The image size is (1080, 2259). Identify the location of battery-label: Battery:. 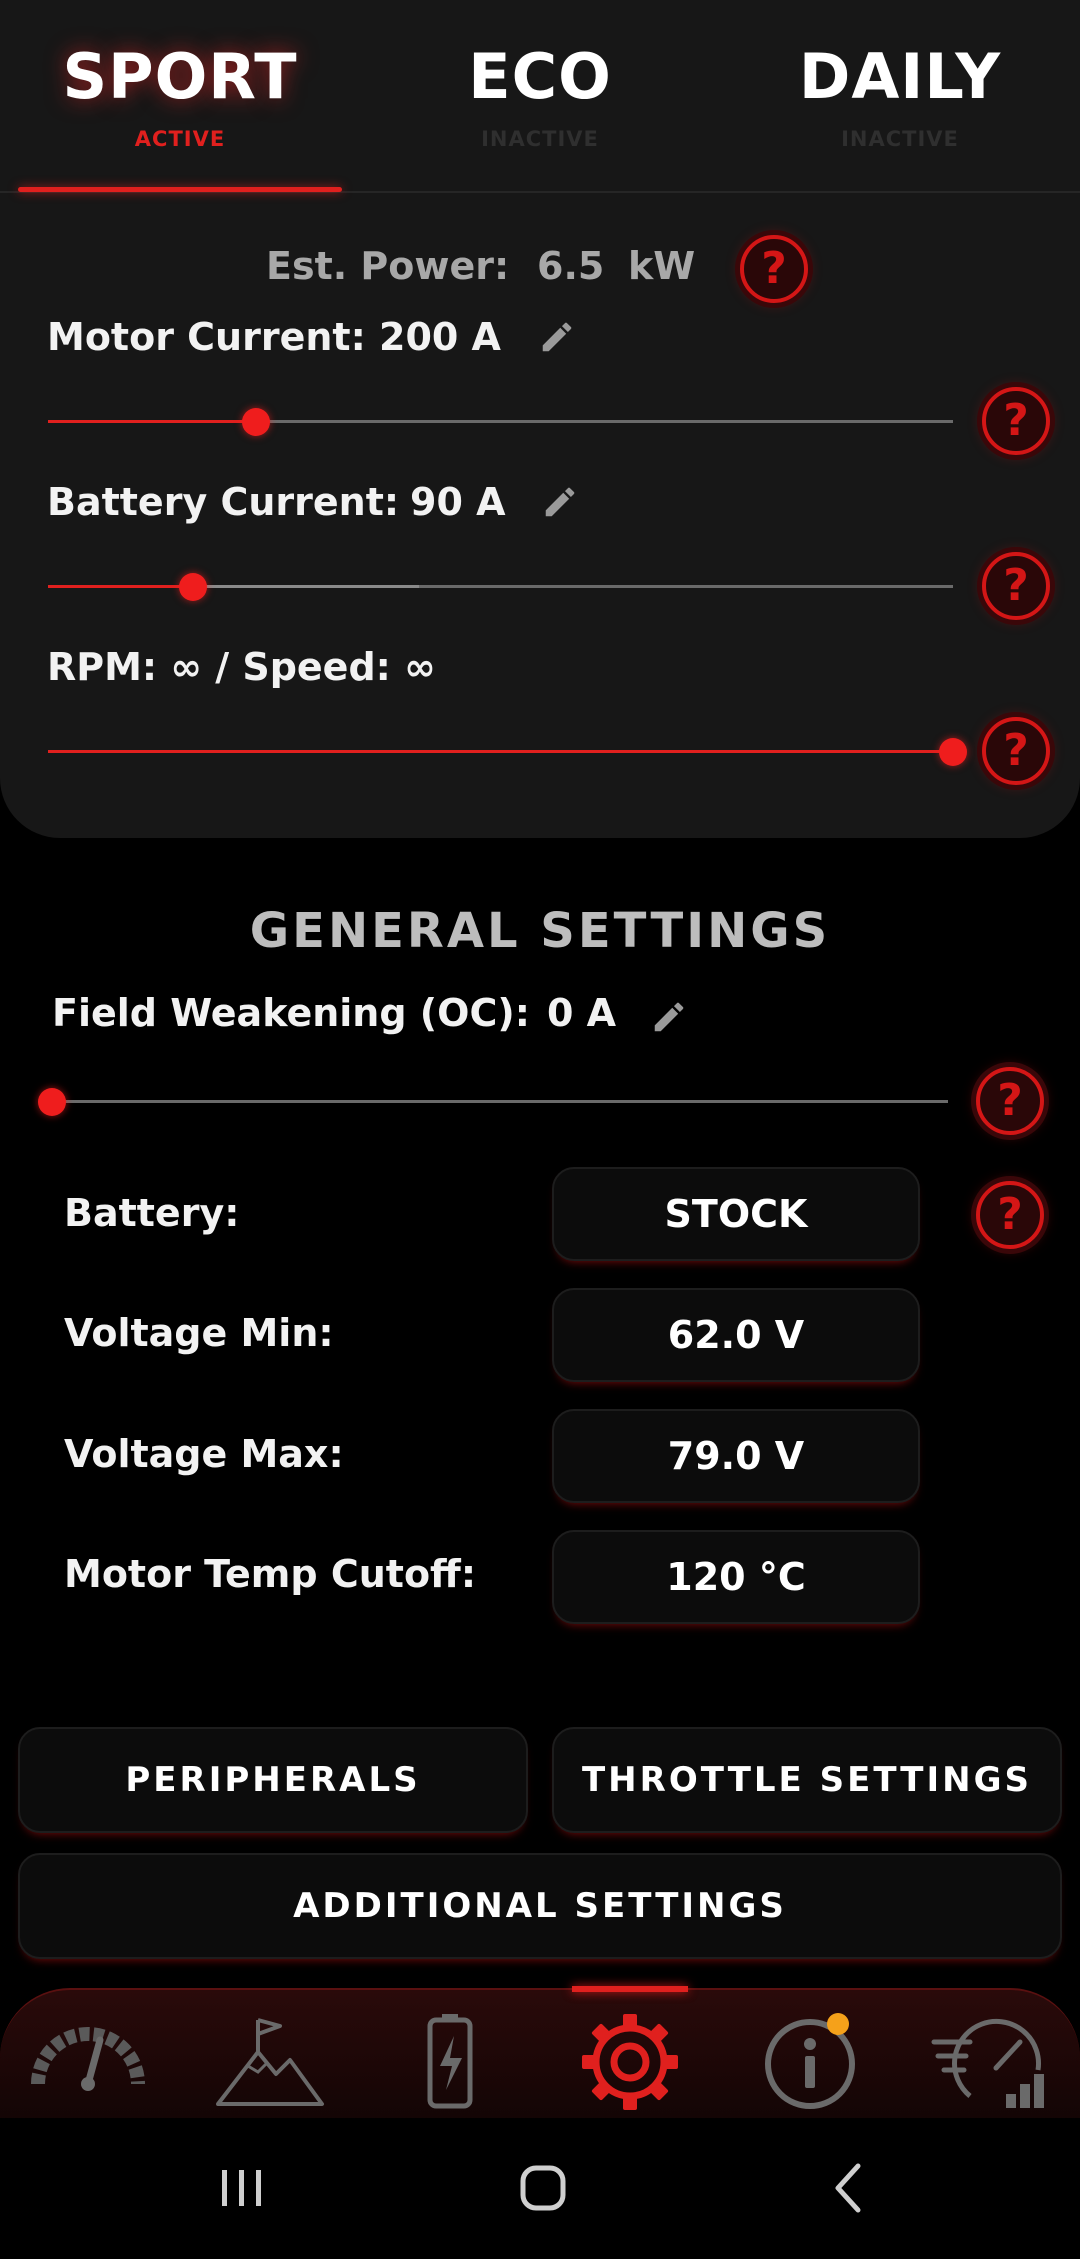
(152, 1213).